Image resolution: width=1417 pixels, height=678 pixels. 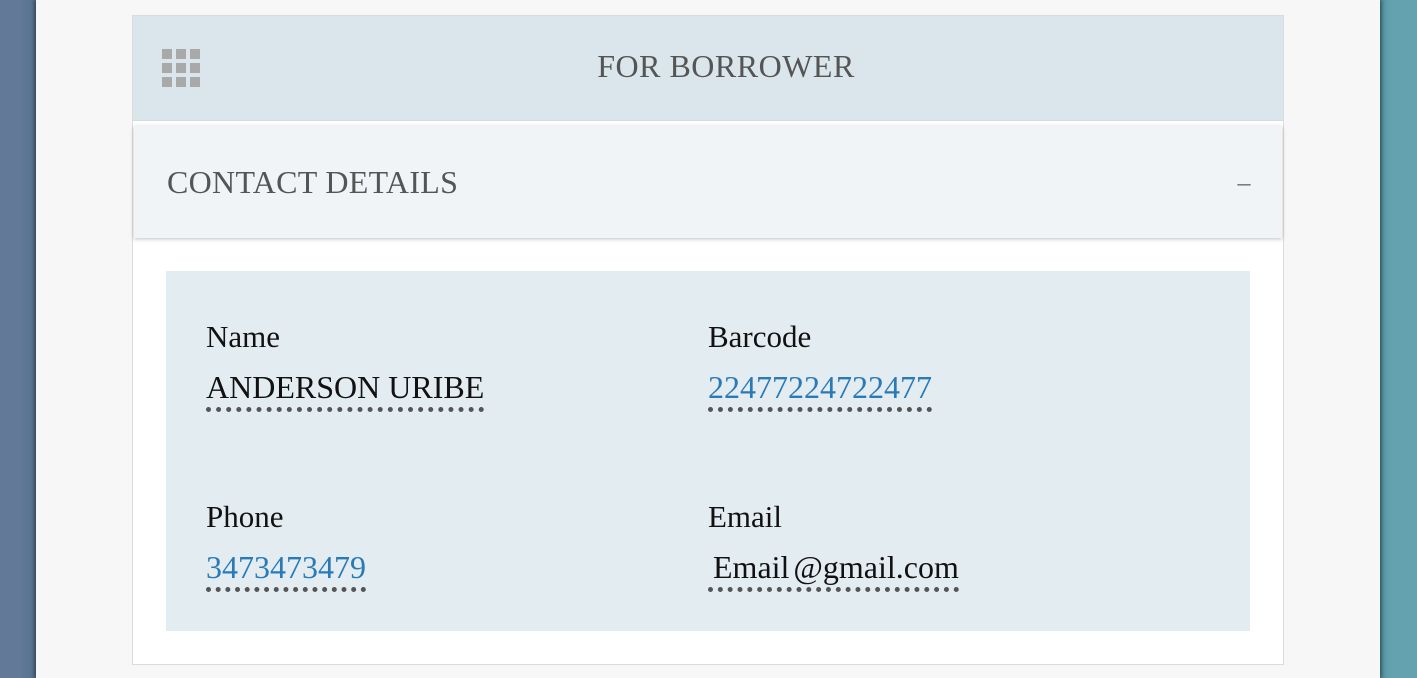 I want to click on phone-field: Phone 3473473479, so click(x=286, y=545).